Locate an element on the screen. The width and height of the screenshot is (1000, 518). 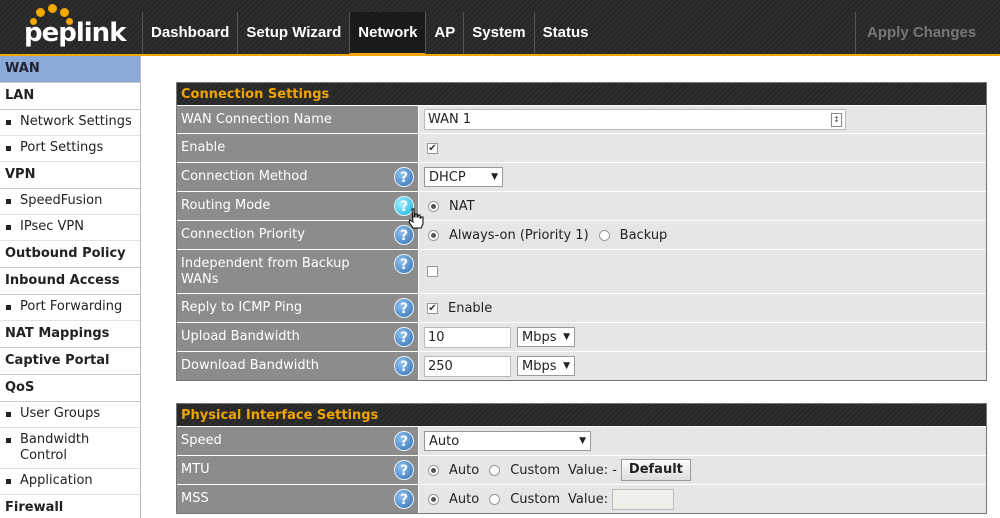
connection-method-select: DHCP ▼ is located at coordinates (463, 177).